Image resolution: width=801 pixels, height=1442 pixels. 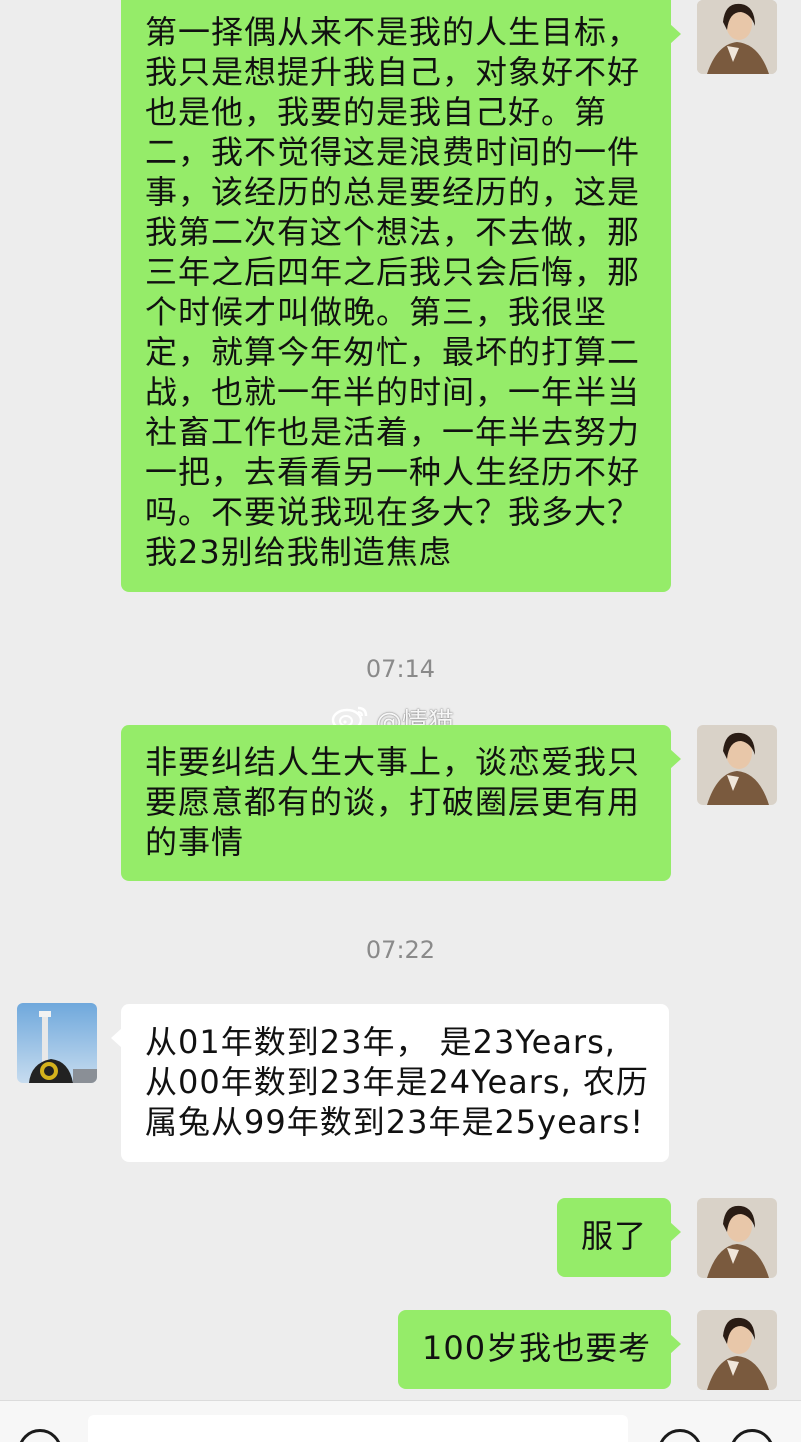 I want to click on message-input, so click(x=358, y=1428).